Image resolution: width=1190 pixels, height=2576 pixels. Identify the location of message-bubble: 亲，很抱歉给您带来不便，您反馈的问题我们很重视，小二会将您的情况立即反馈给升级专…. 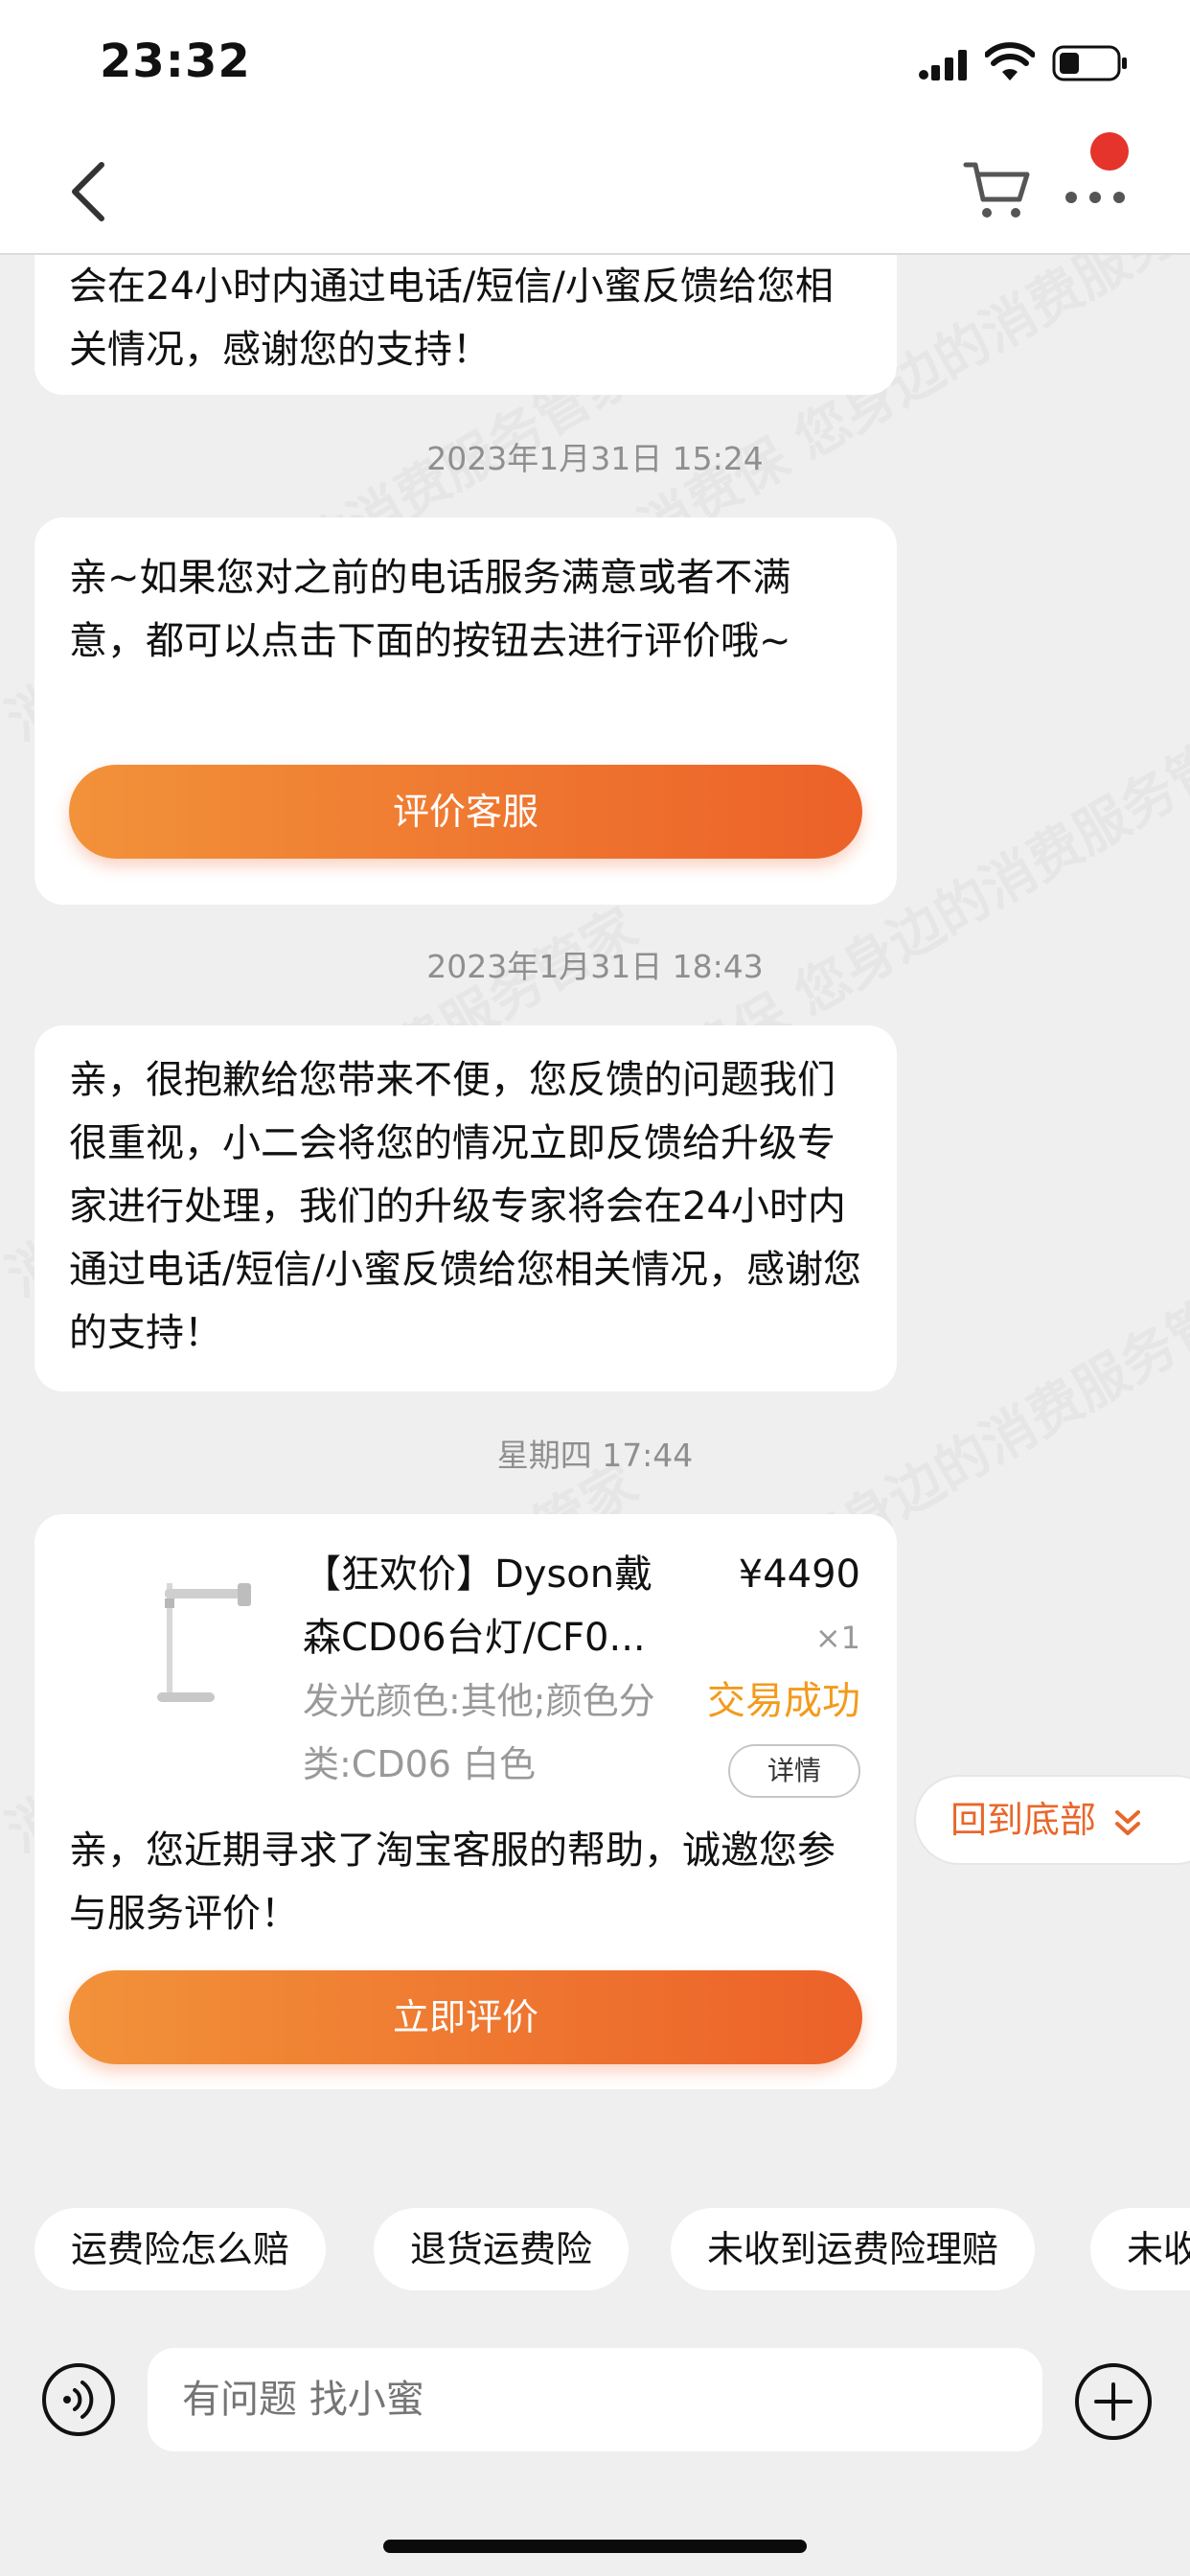
(466, 1208).